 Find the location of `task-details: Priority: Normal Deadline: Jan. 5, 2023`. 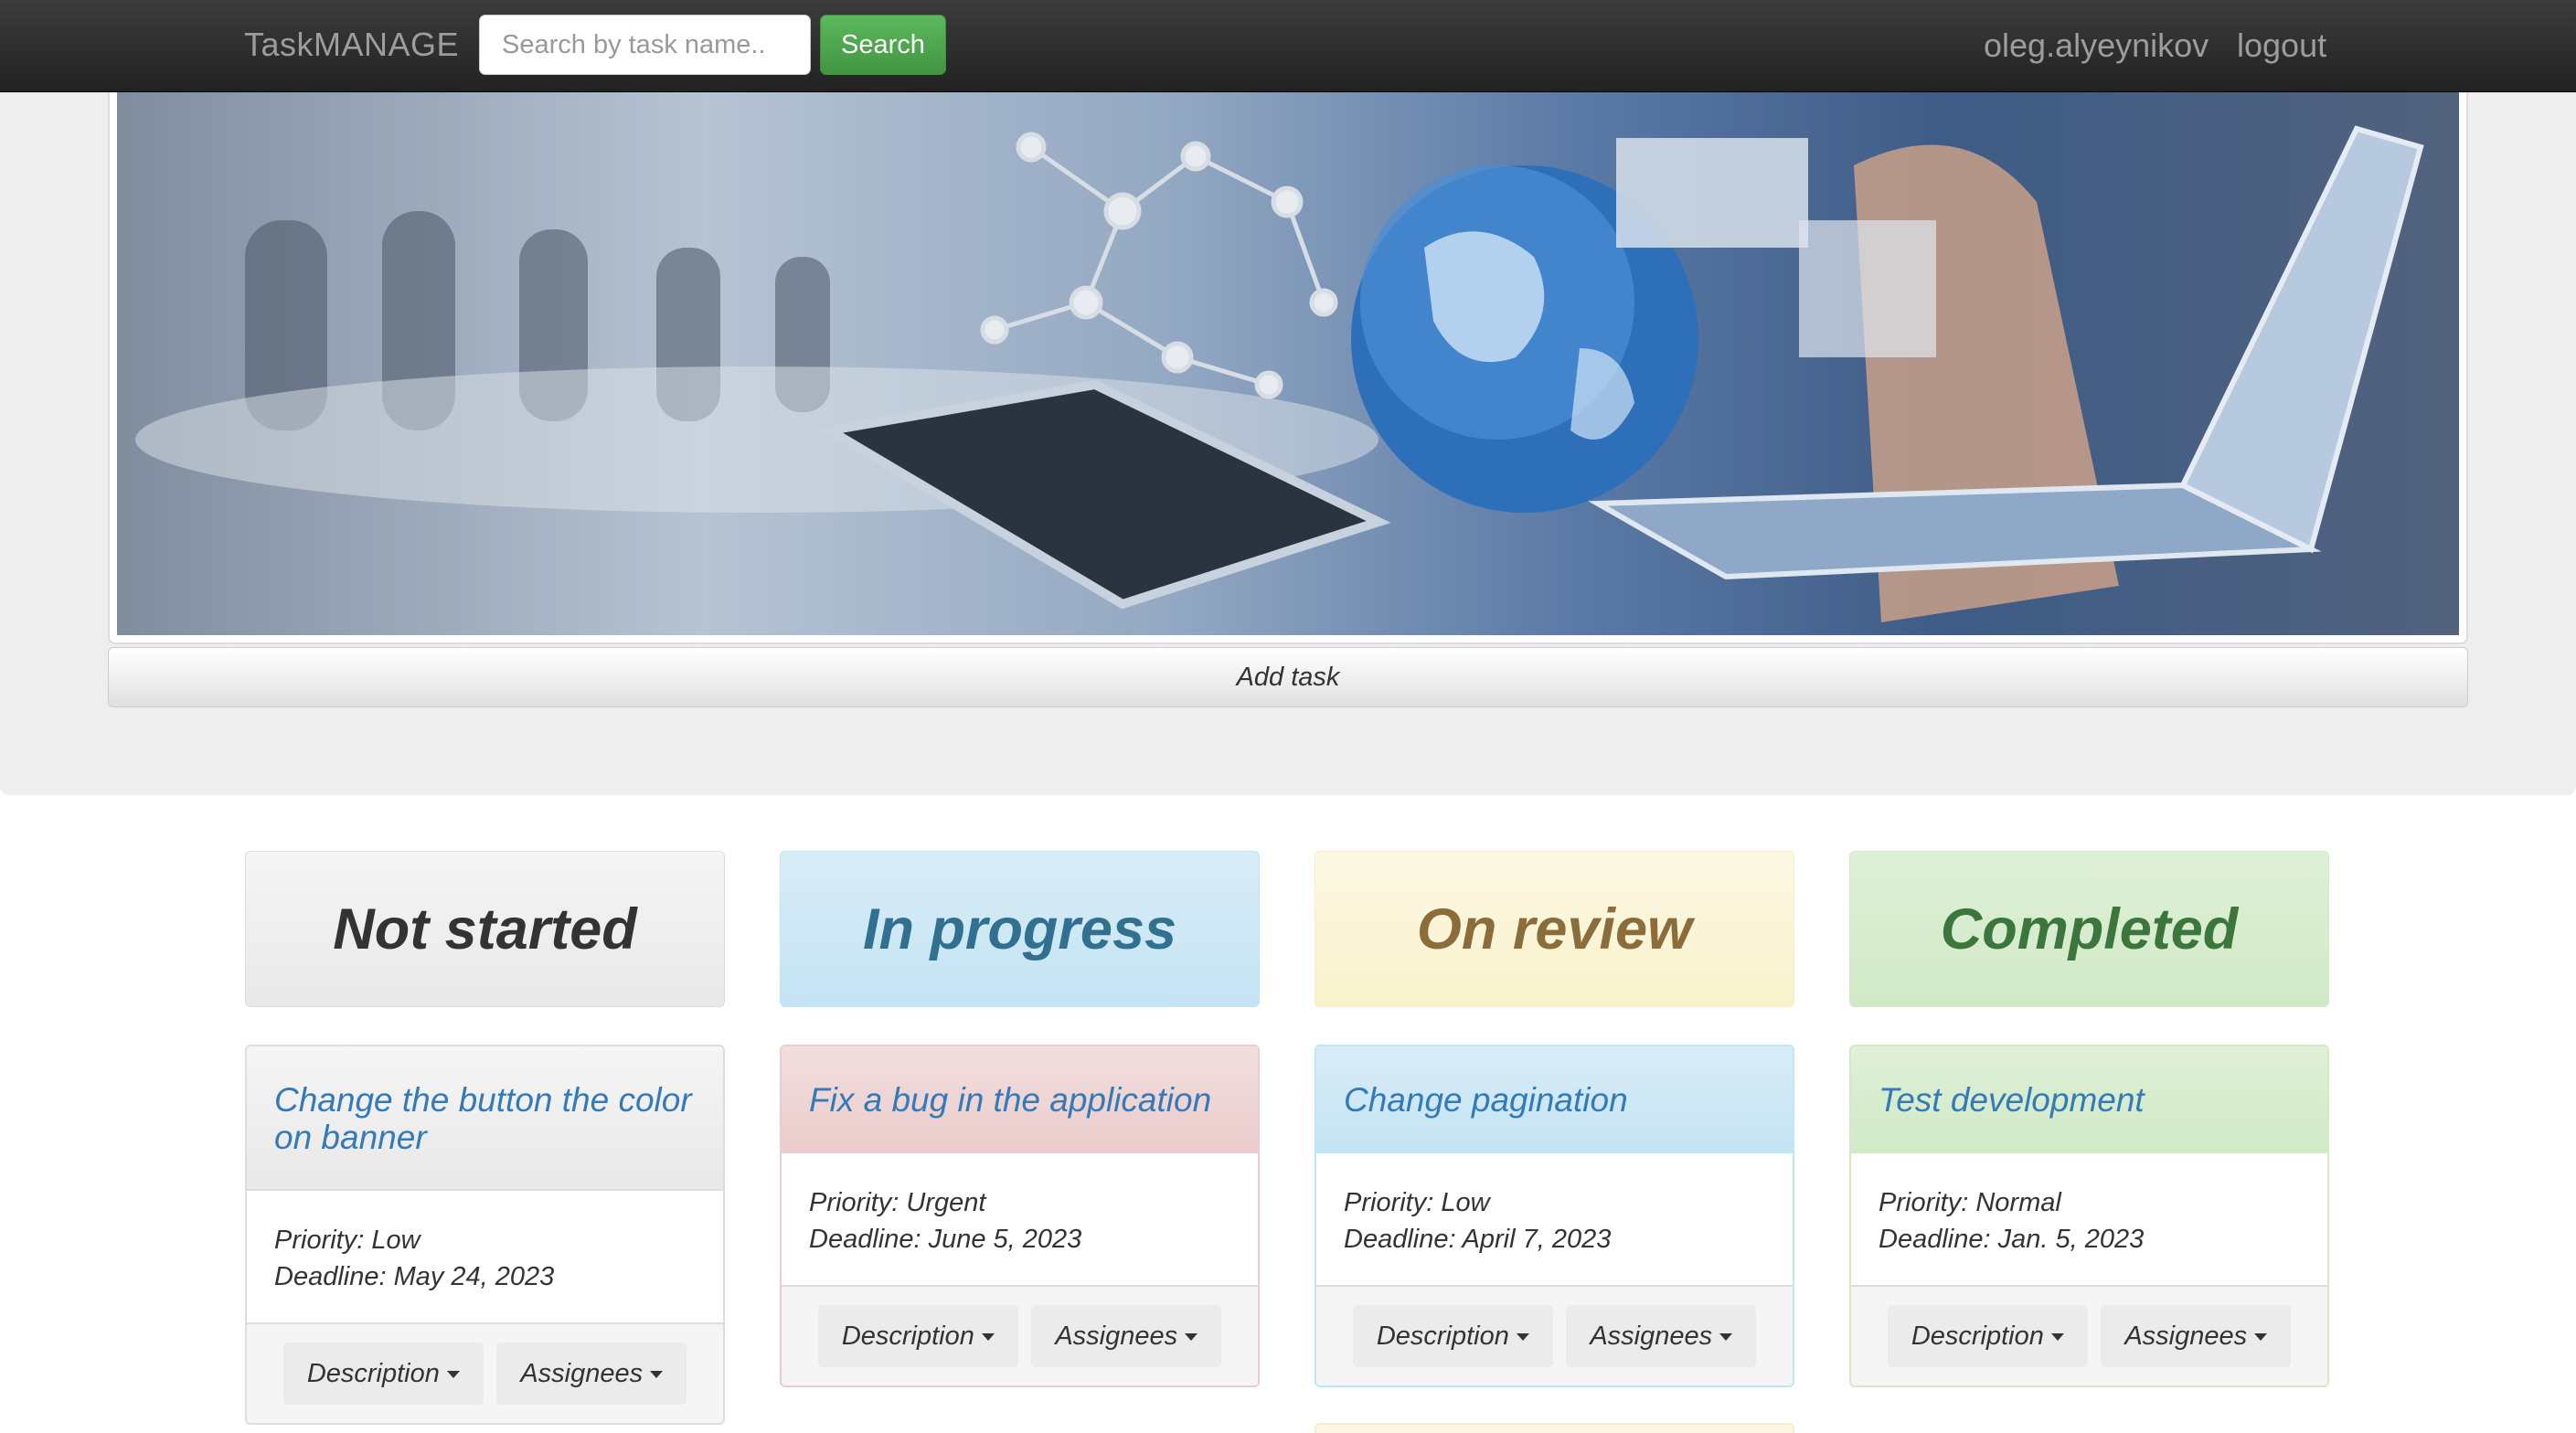

task-details: Priority: Normal Deadline: Jan. 5, 2023 is located at coordinates (2089, 1219).